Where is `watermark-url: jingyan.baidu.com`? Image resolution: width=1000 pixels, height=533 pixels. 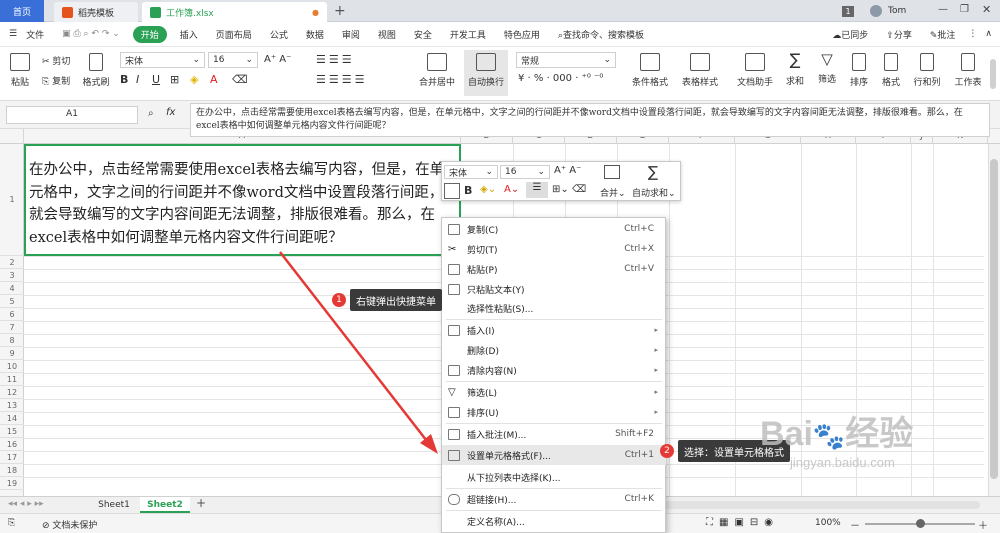
watermark-url: jingyan.baidu.com is located at coordinates (842, 462).